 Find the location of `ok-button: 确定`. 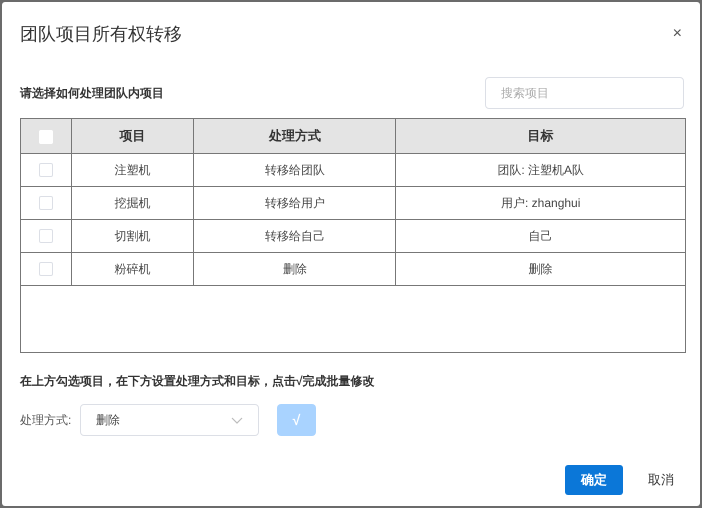

ok-button: 确定 is located at coordinates (594, 480).